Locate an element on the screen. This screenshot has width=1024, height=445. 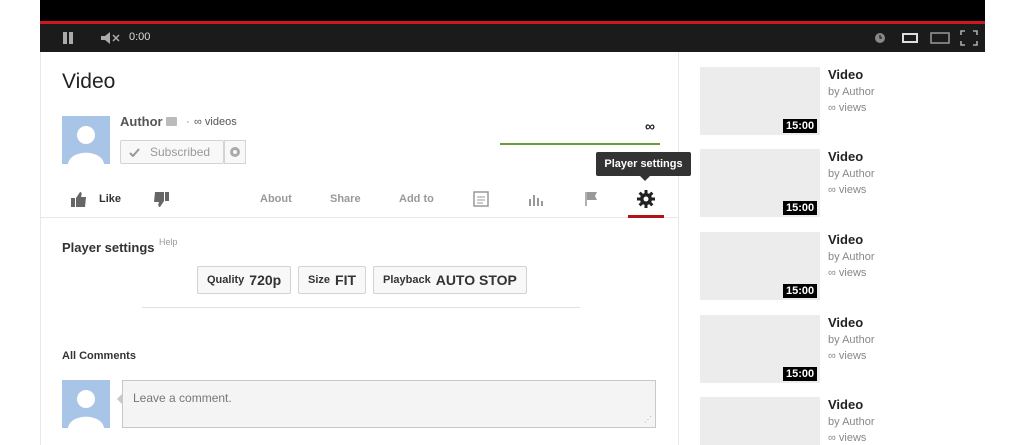
playback-value: AUTO STOP is located at coordinates (476, 280).